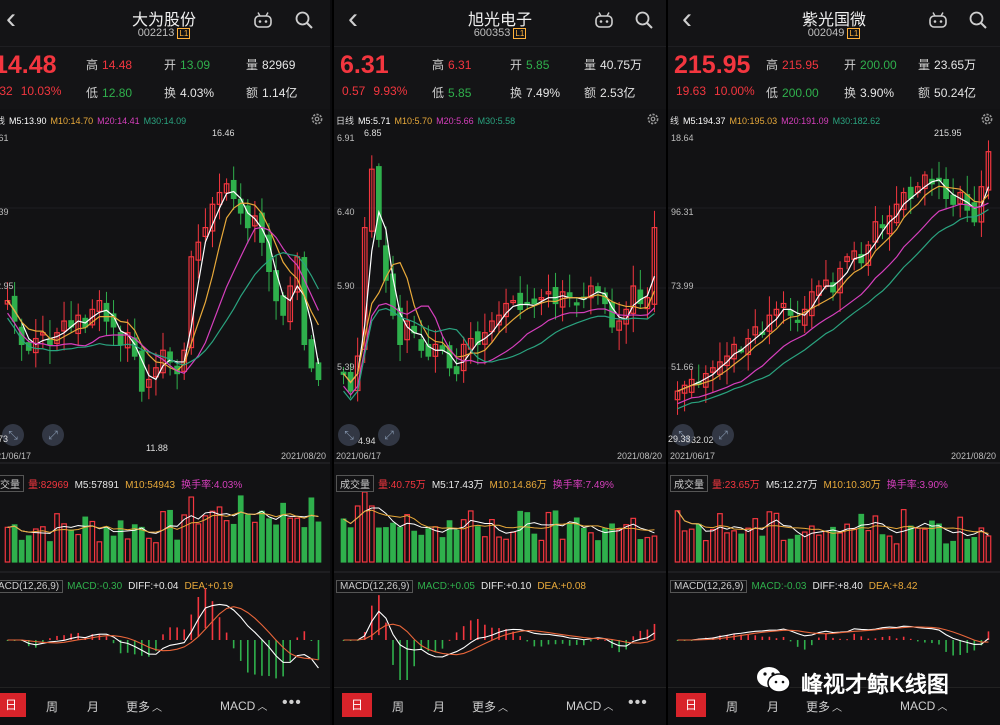  I want to click on period-high-annotation: 16.46, so click(223, 133).